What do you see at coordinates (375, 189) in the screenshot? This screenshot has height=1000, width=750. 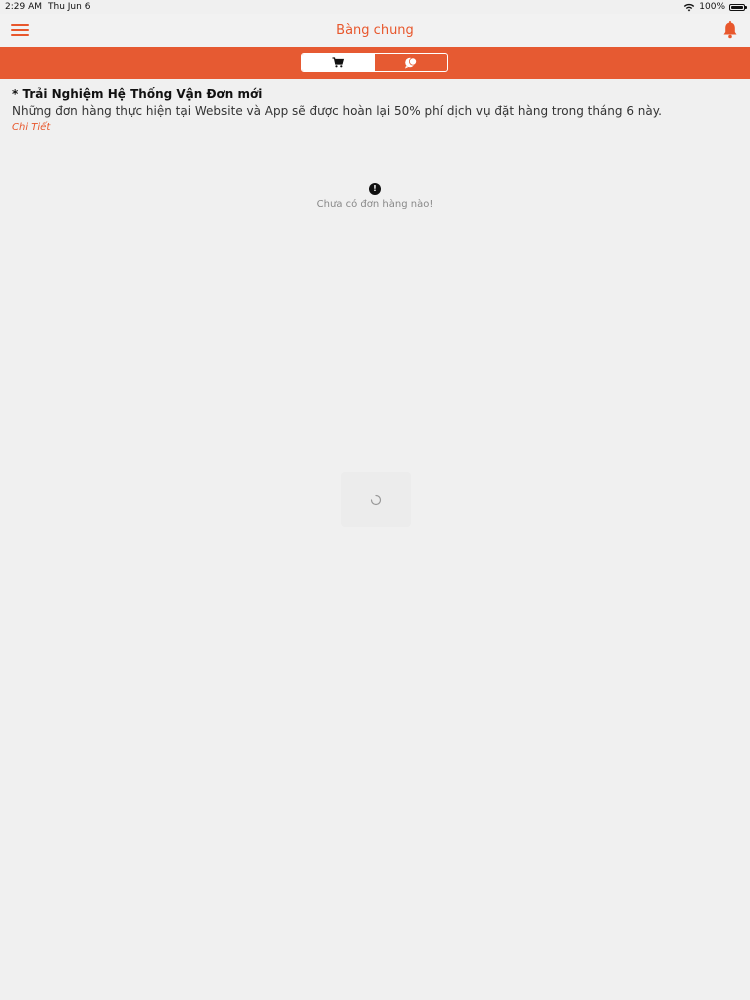 I see `alert-icon: !` at bounding box center [375, 189].